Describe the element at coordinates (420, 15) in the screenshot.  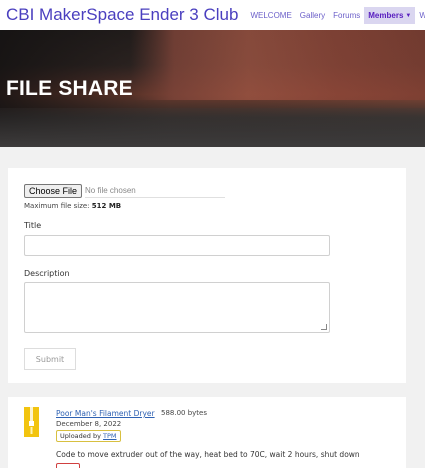
I see `nav-item-workflow: Workflow` at that location.